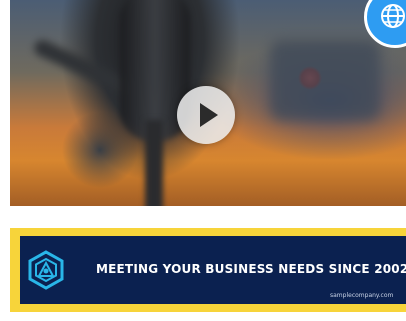 Image resolution: width=406 pixels, height=321 pixels. I want to click on play-button, so click(206, 115).